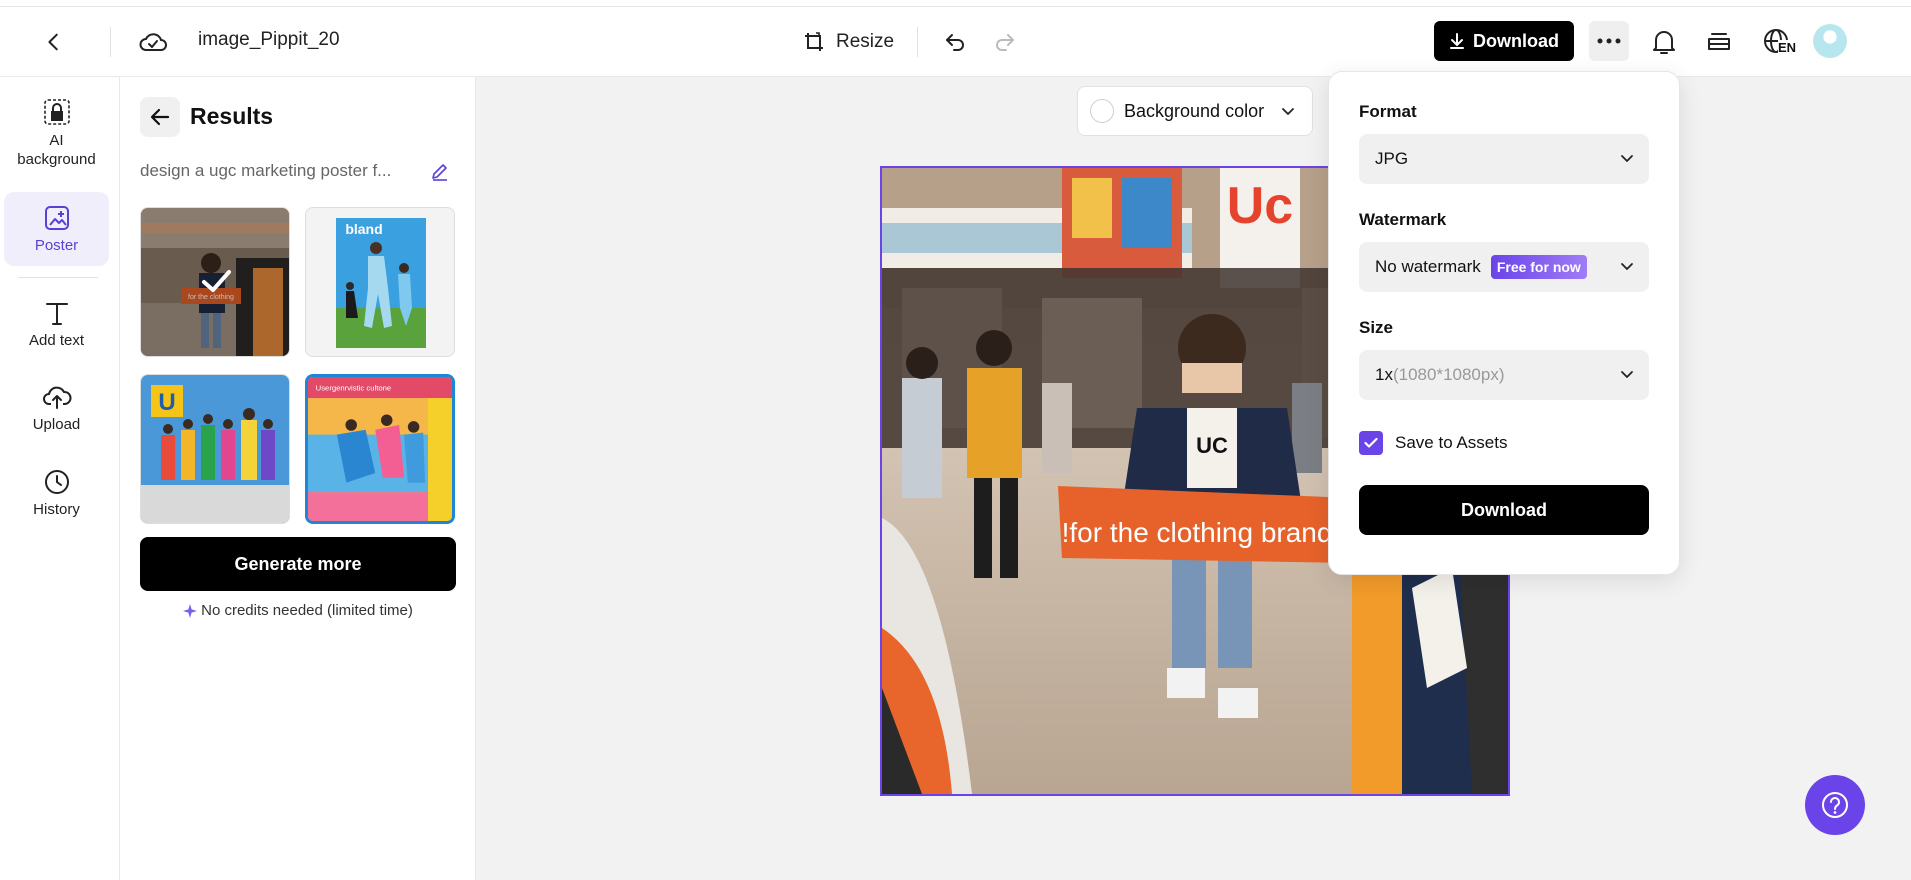 This screenshot has width=1911, height=880. I want to click on document-title: image_Pippit_20, so click(269, 40).